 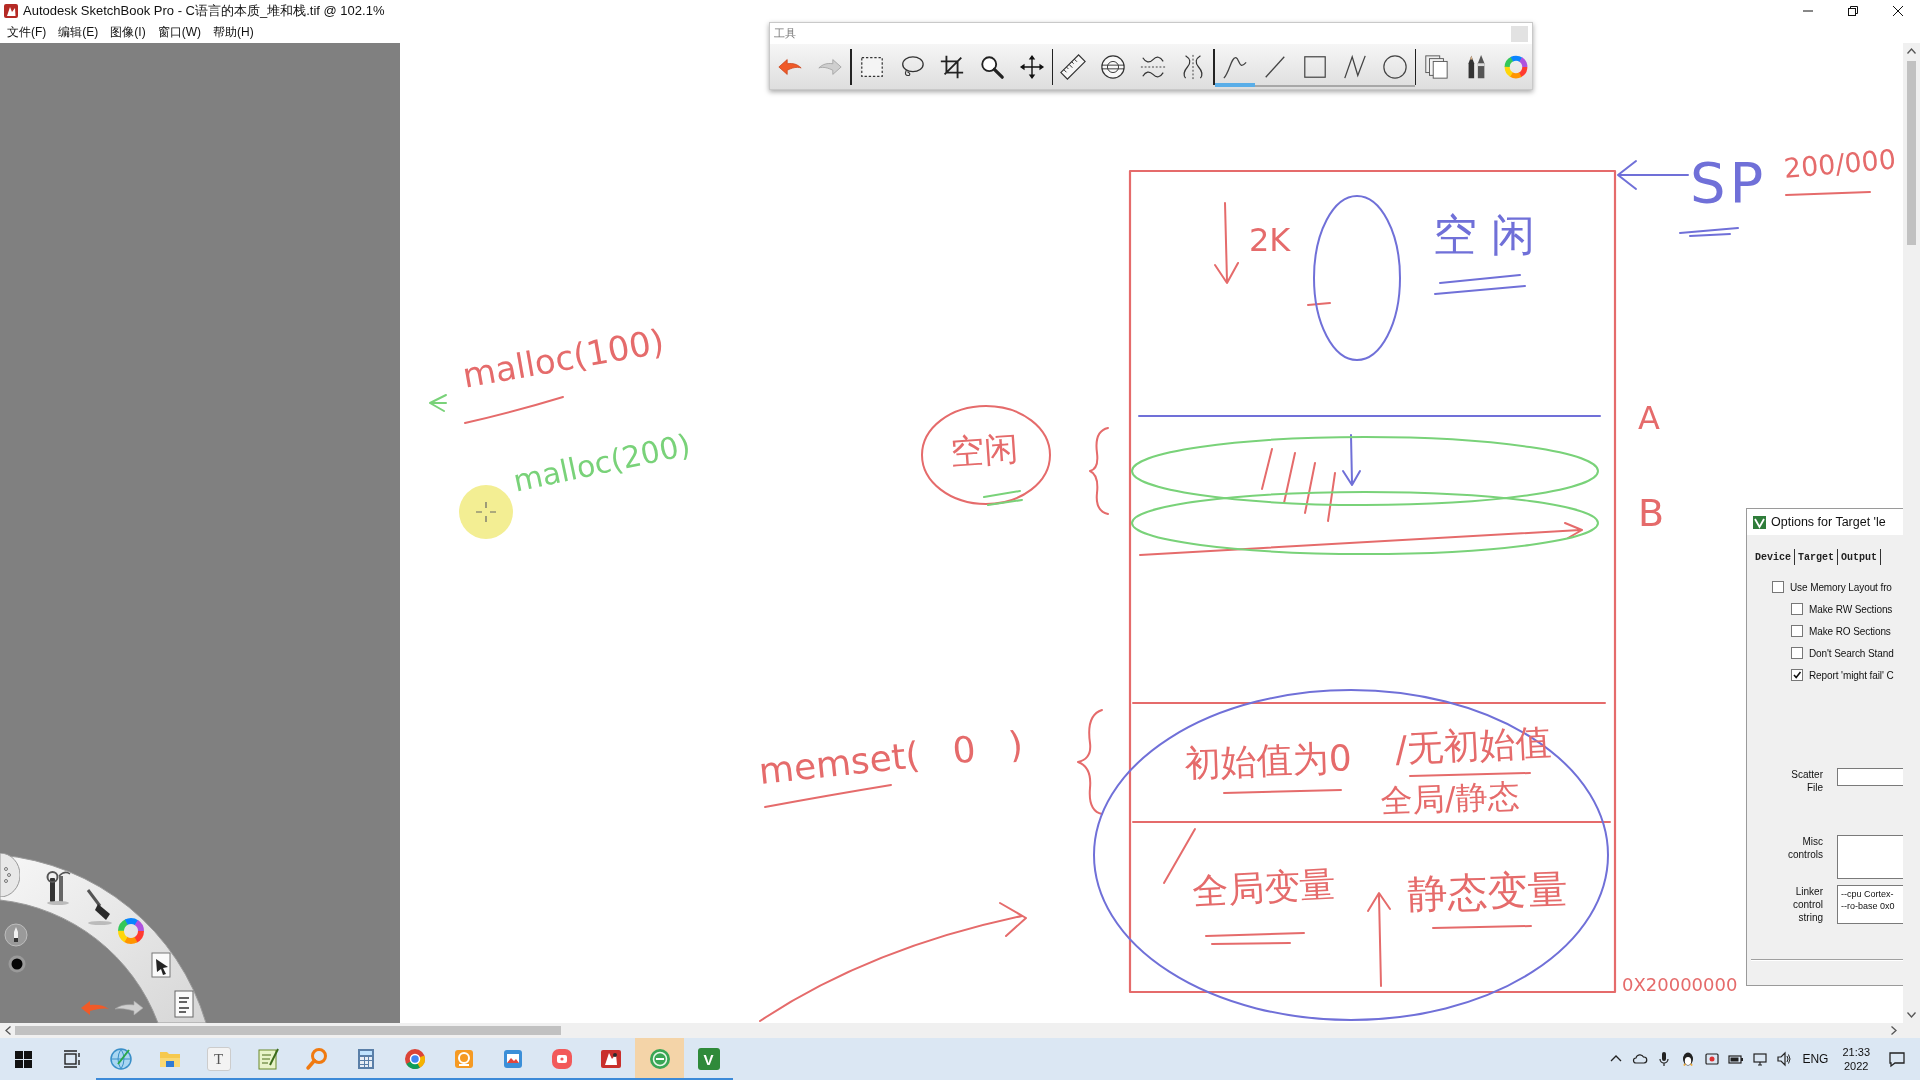 I want to click on checkbox-label: Make RO Sections, so click(x=1850, y=631).